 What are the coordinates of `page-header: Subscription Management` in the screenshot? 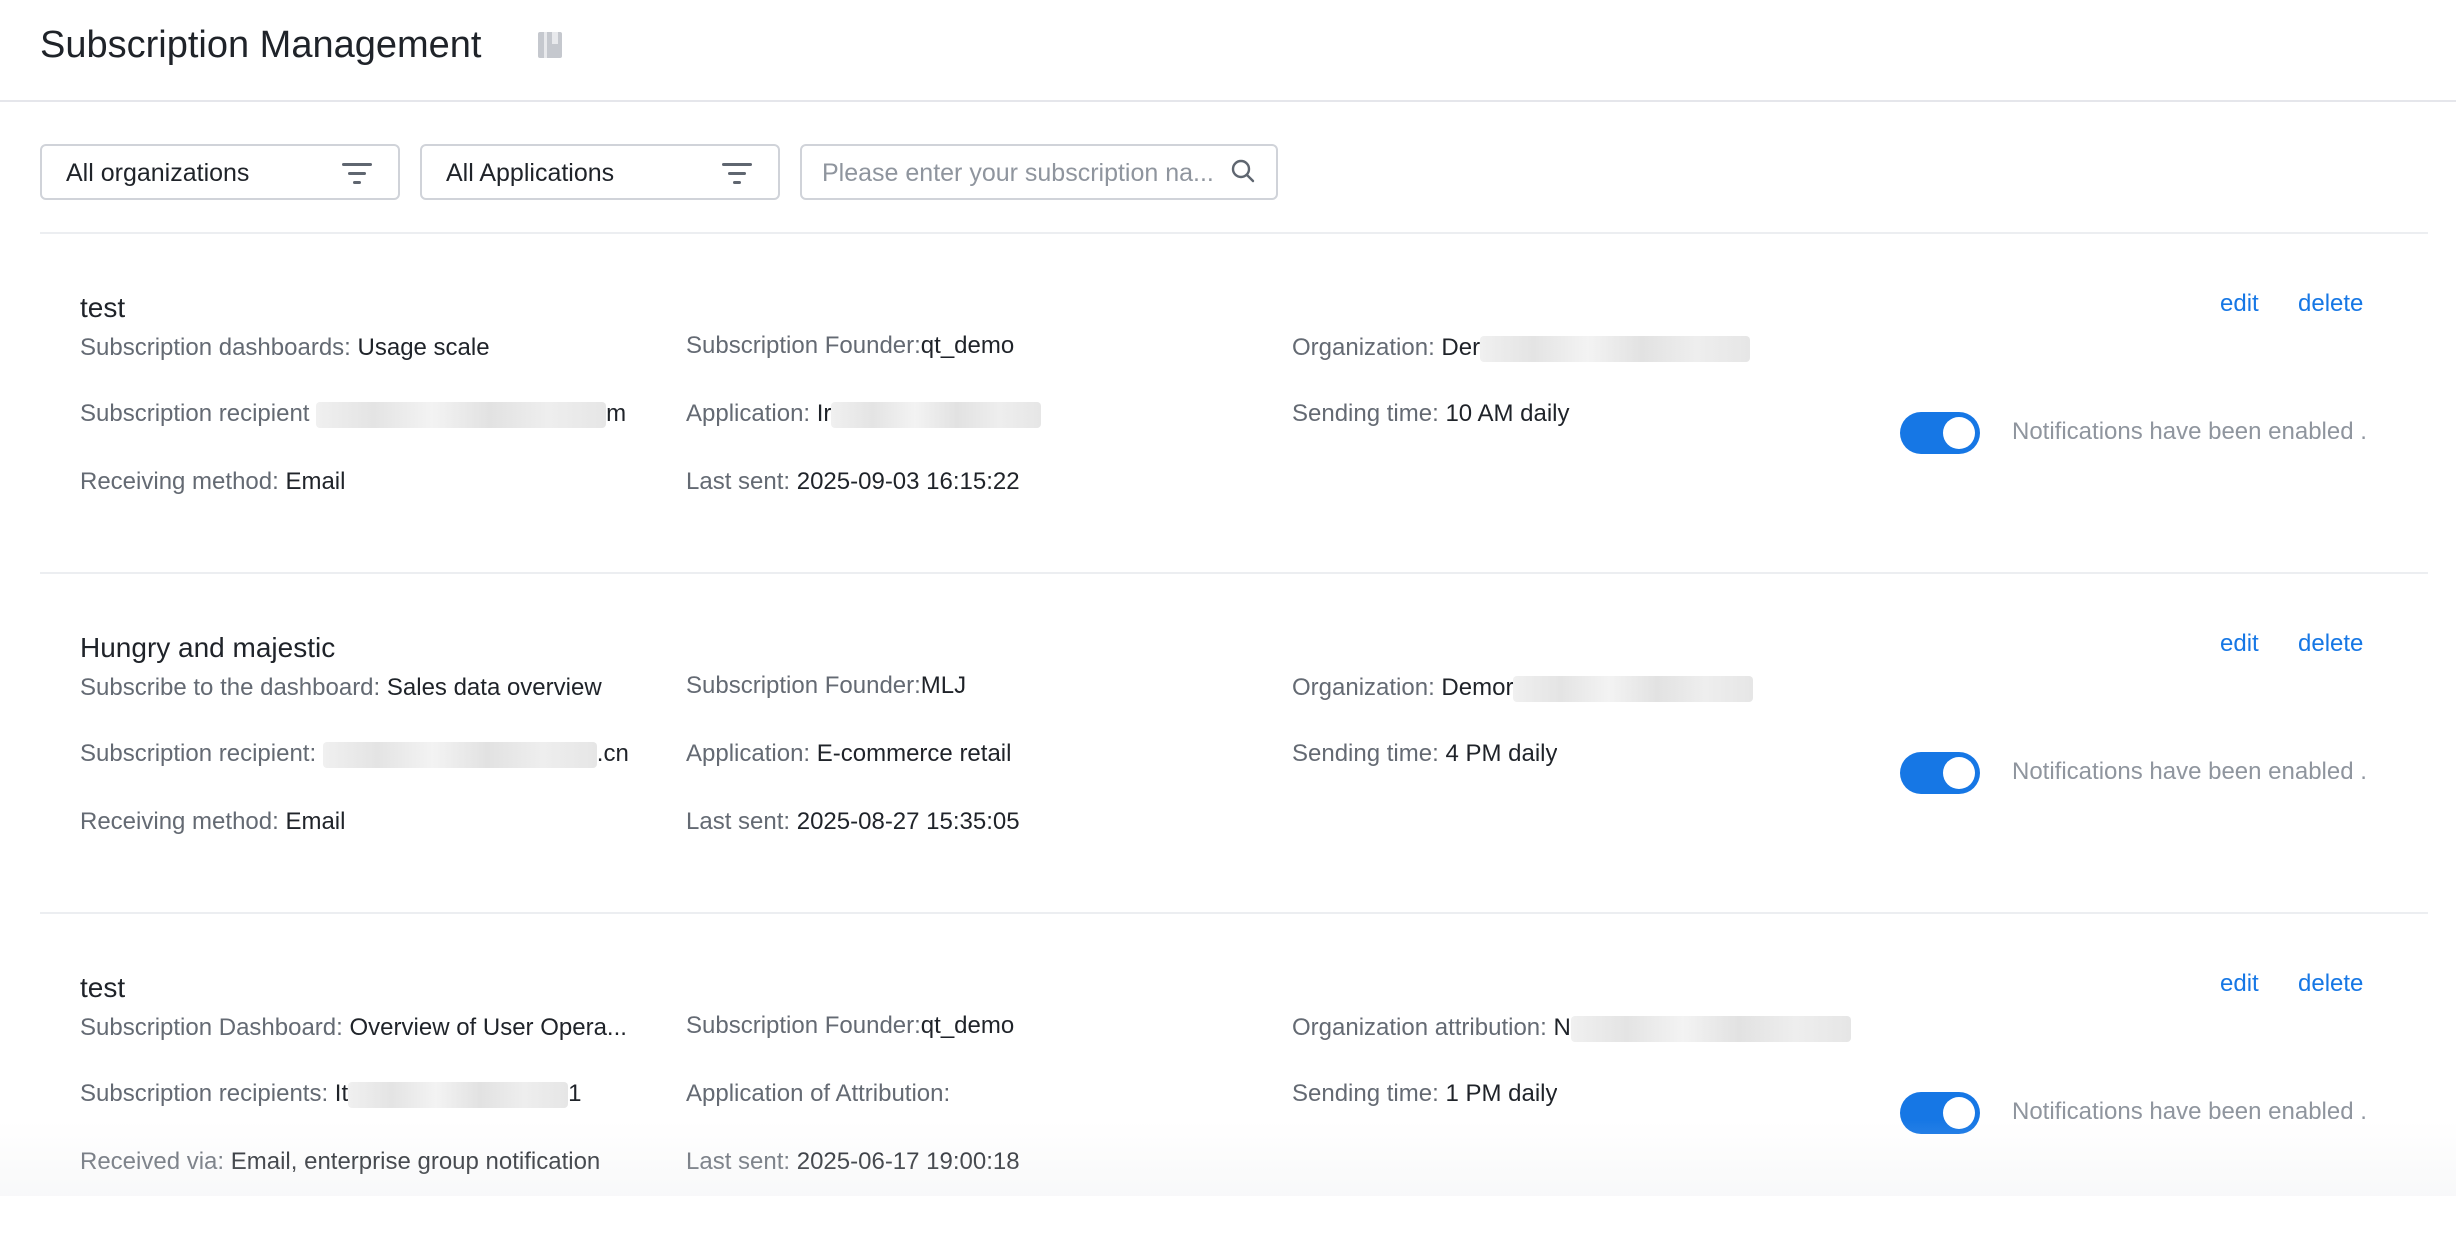 It's located at (1228, 51).